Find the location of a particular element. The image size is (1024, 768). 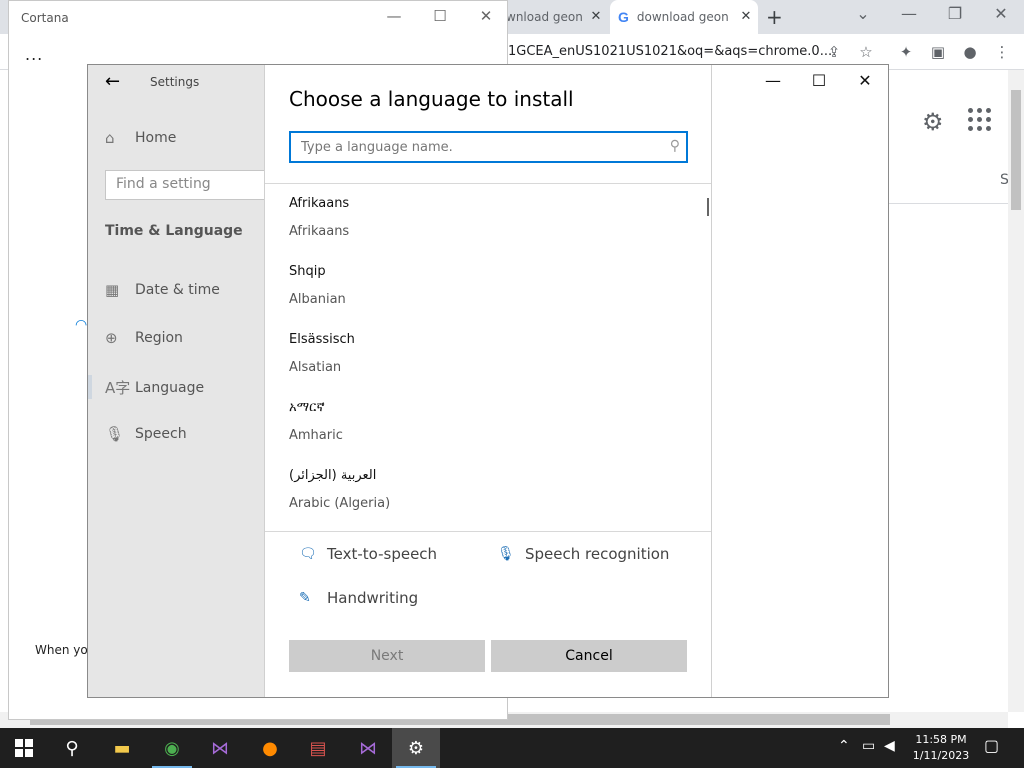

network-icon: ▭ is located at coordinates (868, 746).